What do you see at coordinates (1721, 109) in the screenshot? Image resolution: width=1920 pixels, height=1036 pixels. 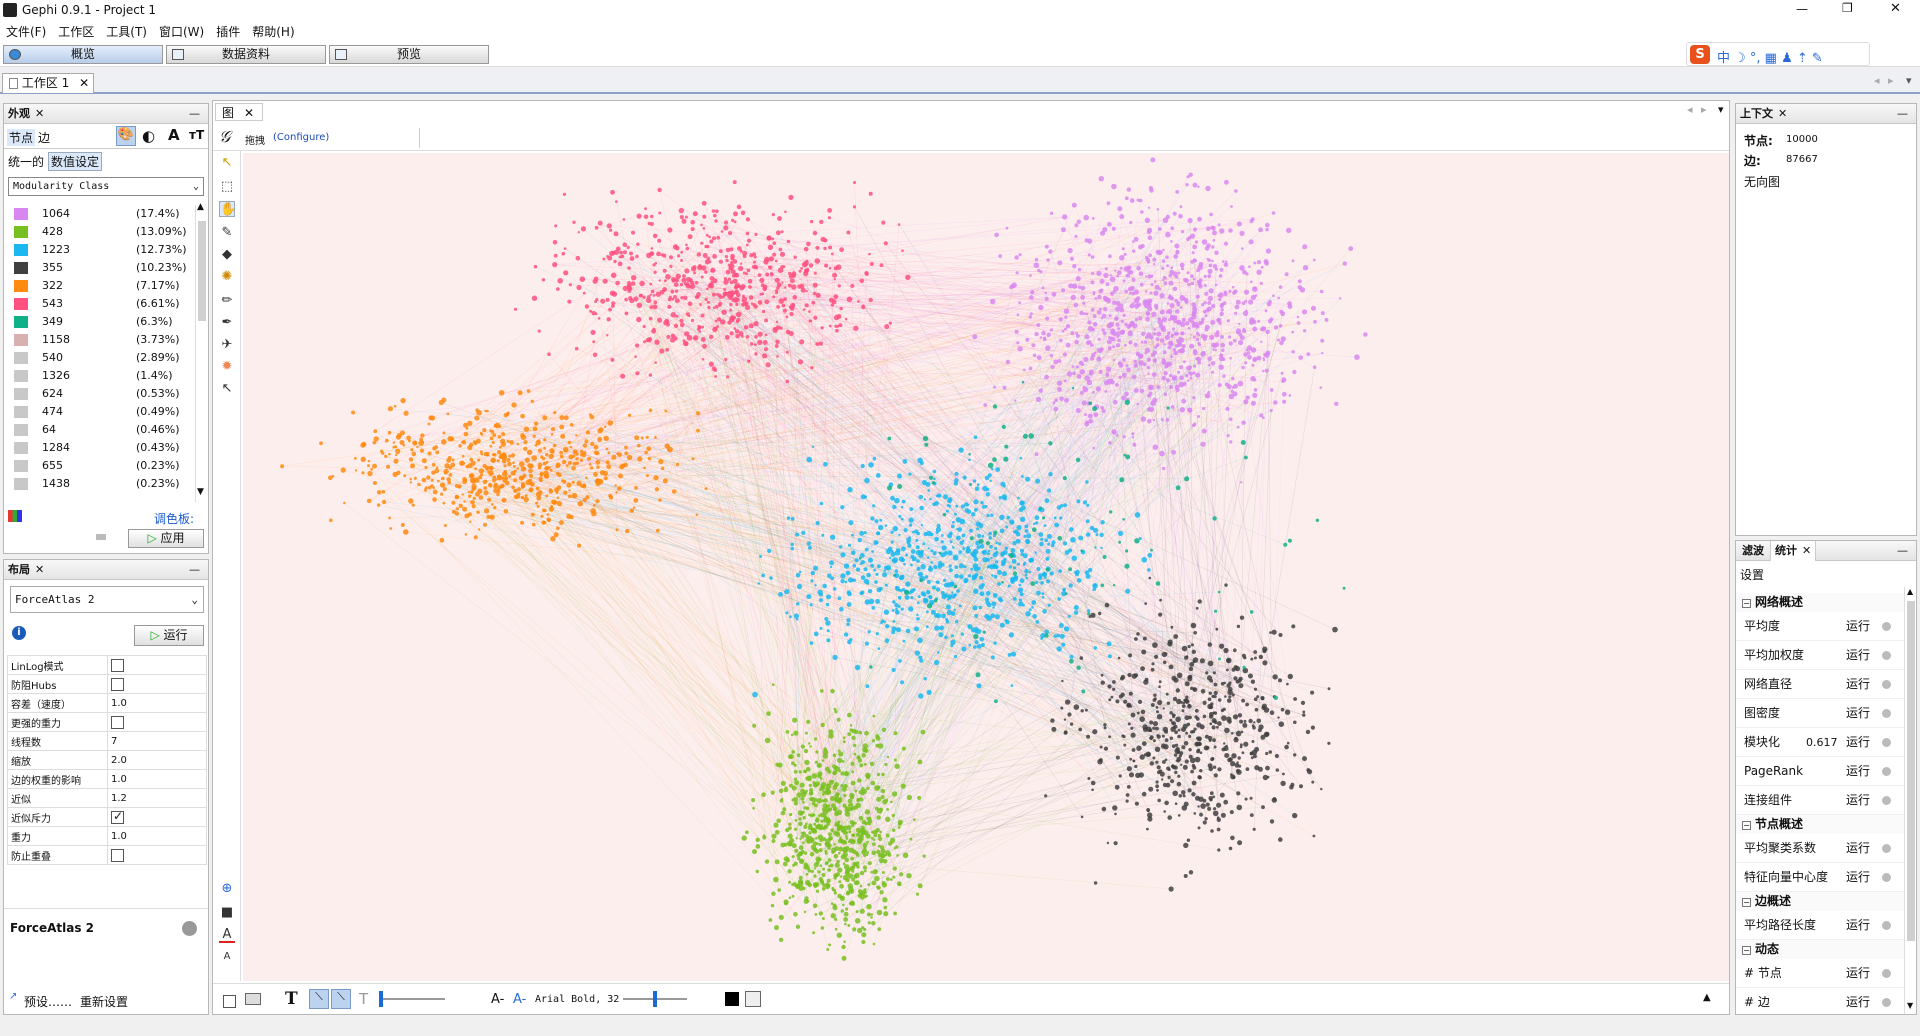 I see `dropdown-icon: ▾` at bounding box center [1721, 109].